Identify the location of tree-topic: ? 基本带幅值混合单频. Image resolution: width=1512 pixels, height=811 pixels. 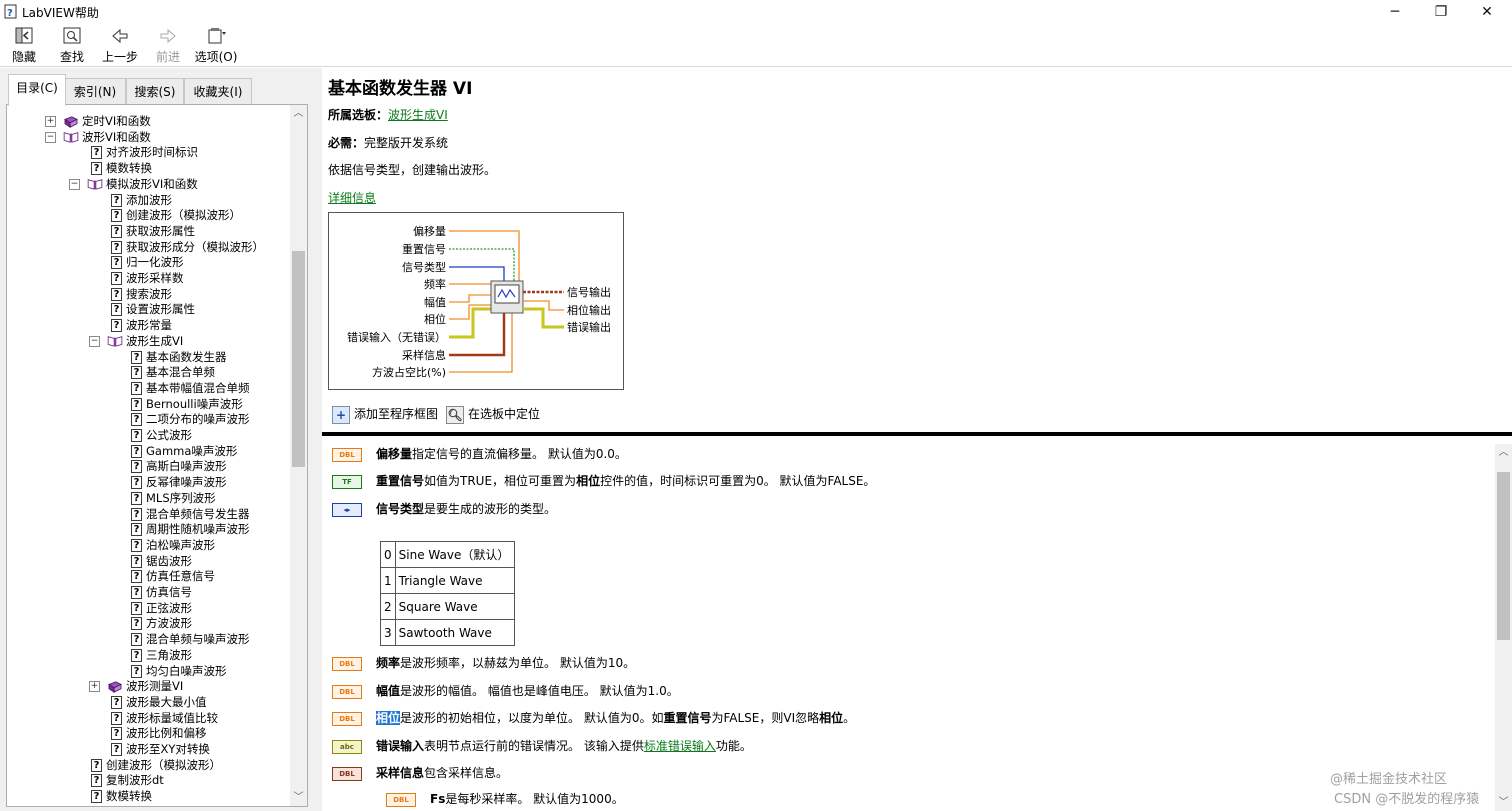
(190, 388).